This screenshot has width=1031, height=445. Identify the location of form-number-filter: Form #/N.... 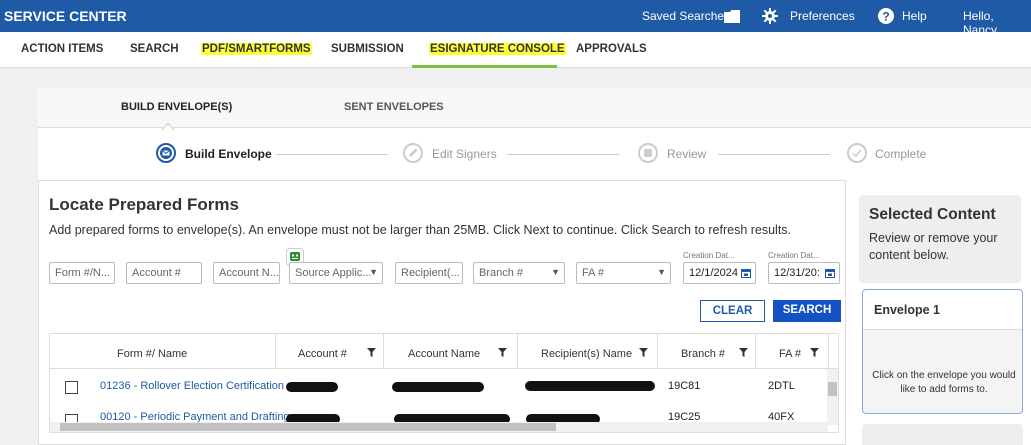
(82, 273).